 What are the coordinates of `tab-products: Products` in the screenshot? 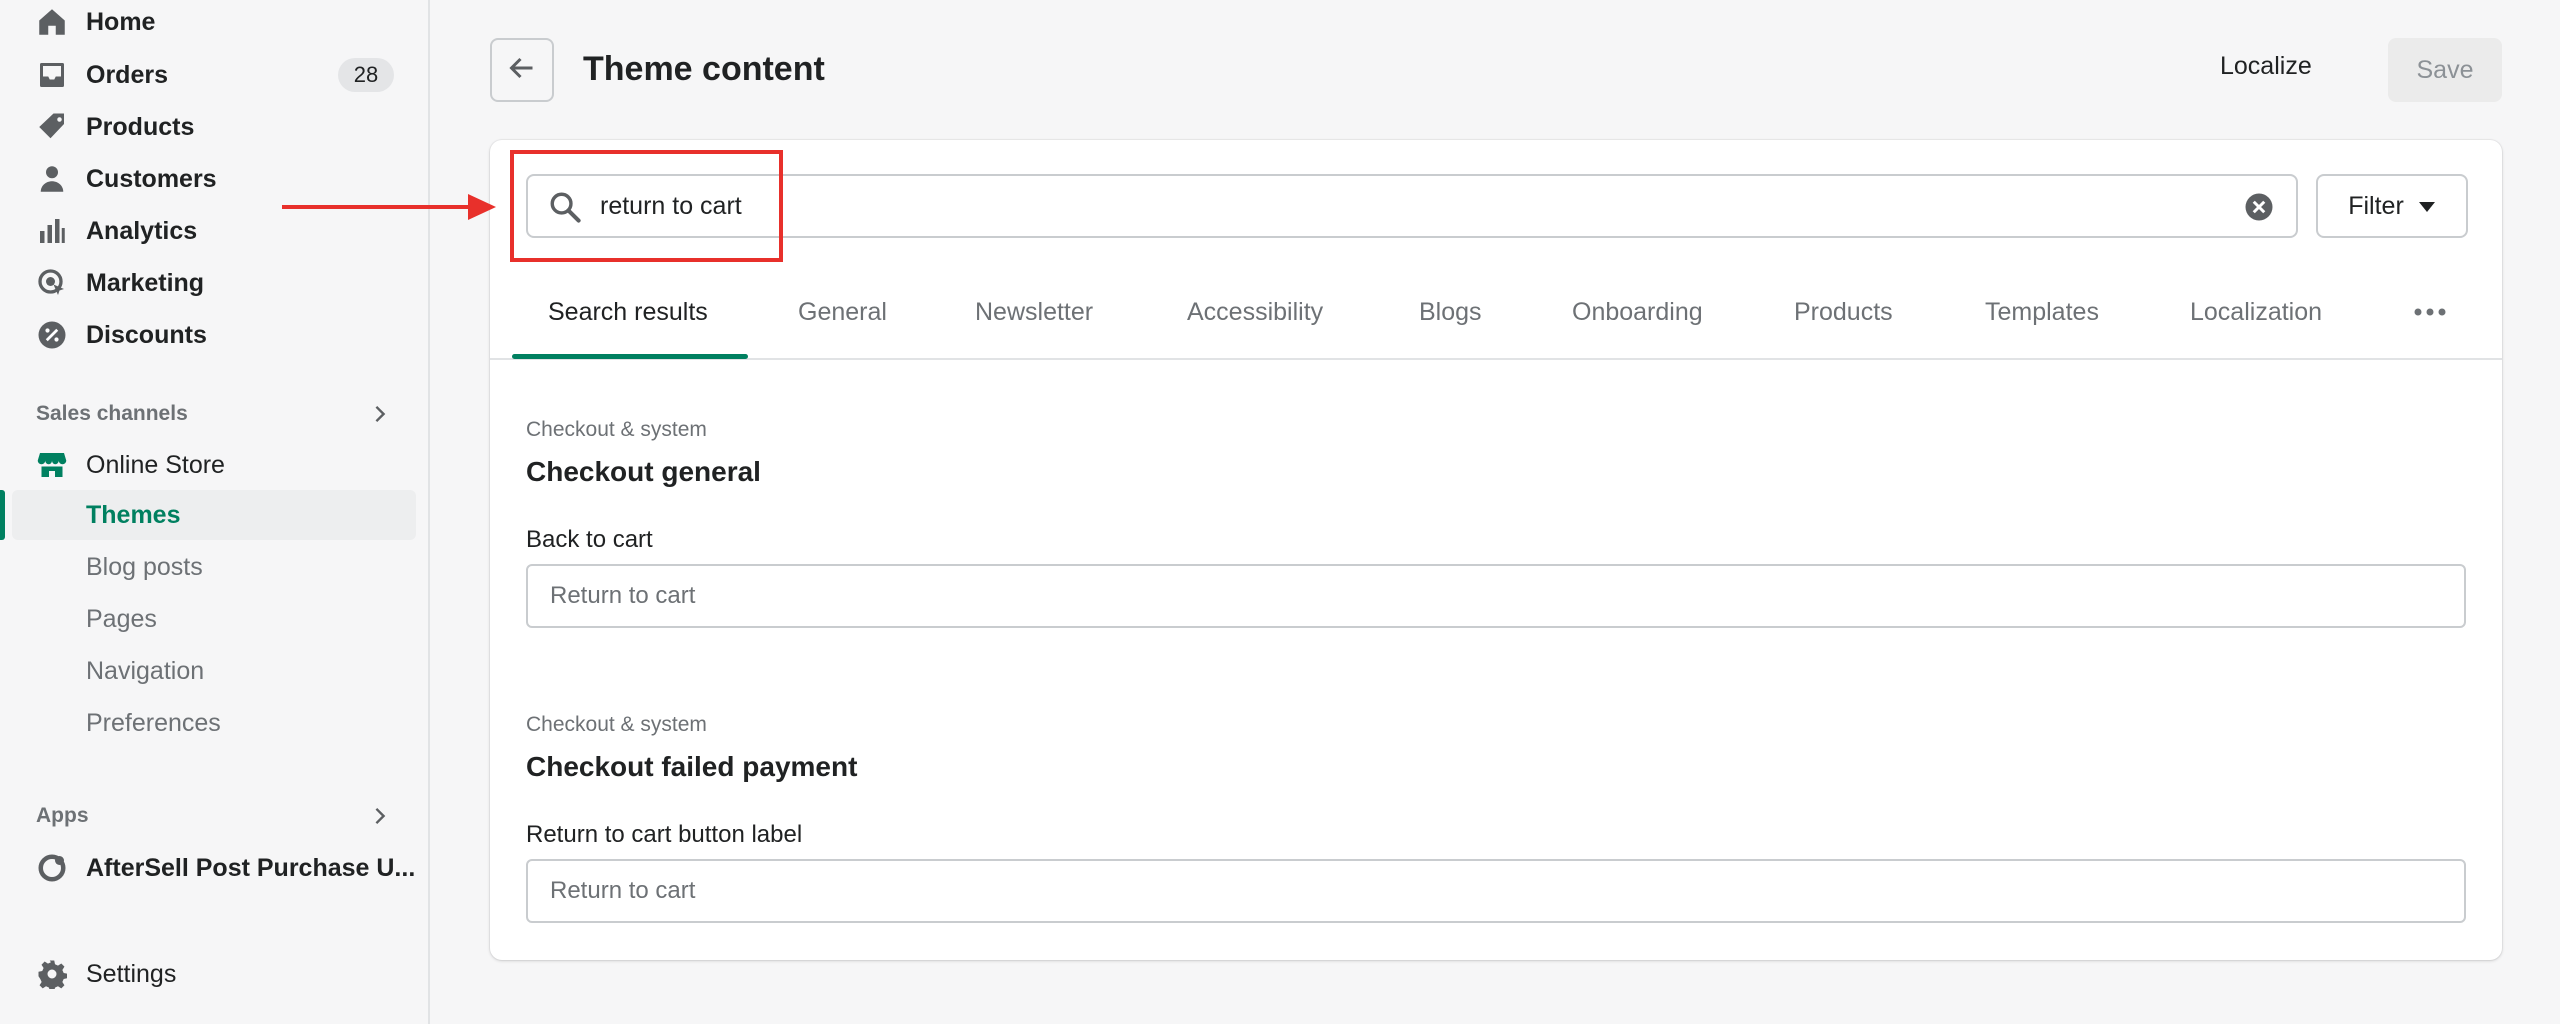 It's located at (1843, 312).